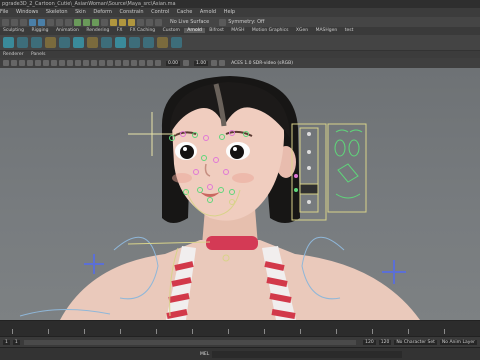 The height and width of the screenshot is (360, 480). I want to click on range-start-field: 1, so click(6, 342).